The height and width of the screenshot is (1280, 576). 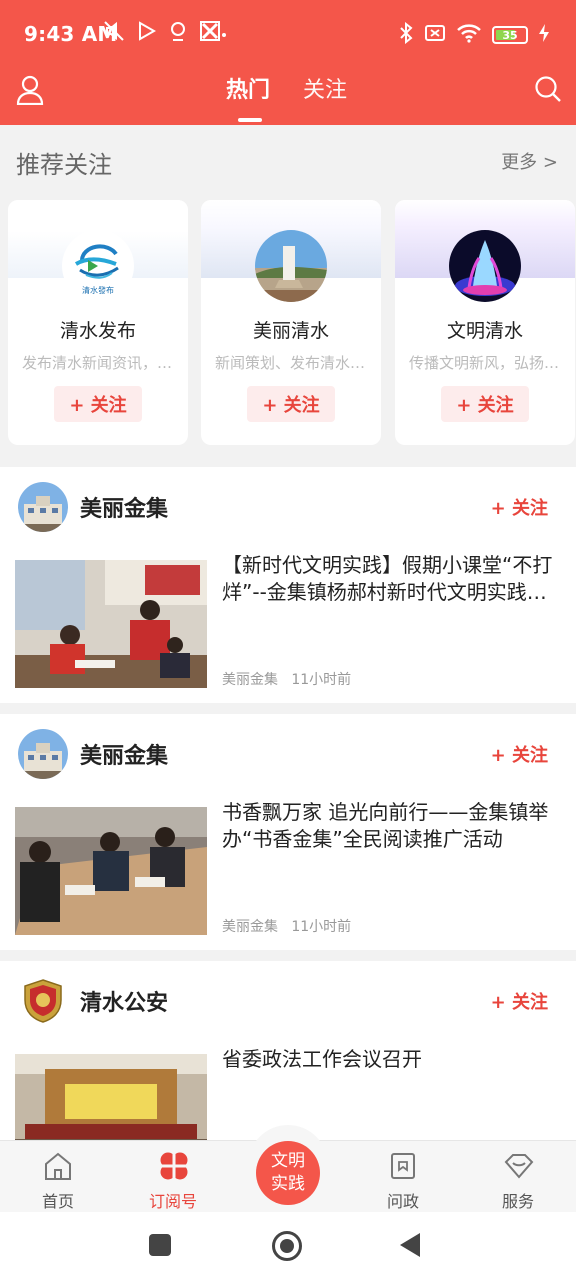 What do you see at coordinates (548, 89) in the screenshot?
I see `search-icon` at bounding box center [548, 89].